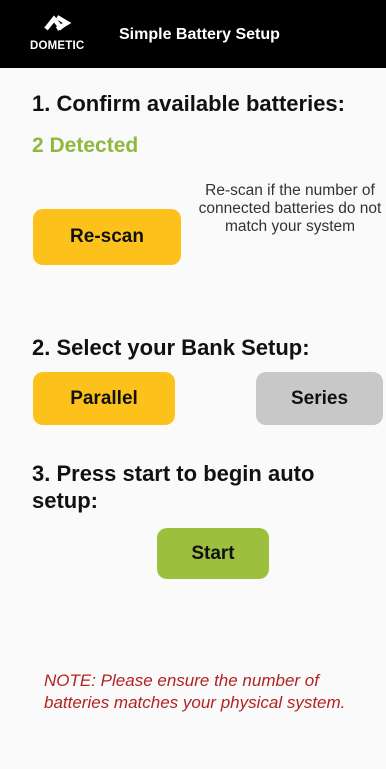  I want to click on rescan-button: Re-scan, so click(107, 237).